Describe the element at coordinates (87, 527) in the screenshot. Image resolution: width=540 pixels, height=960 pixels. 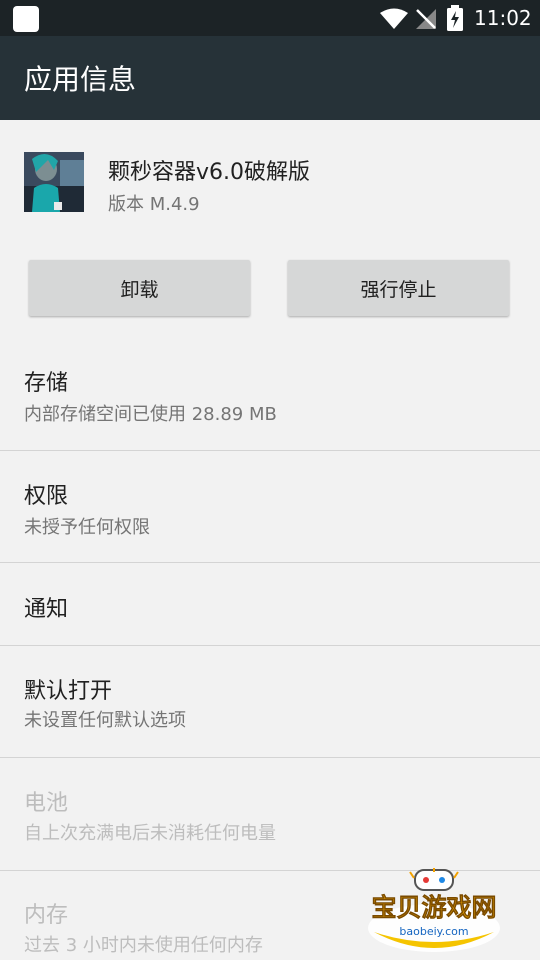
I see `pref-summary: 未授予任何权限` at that location.